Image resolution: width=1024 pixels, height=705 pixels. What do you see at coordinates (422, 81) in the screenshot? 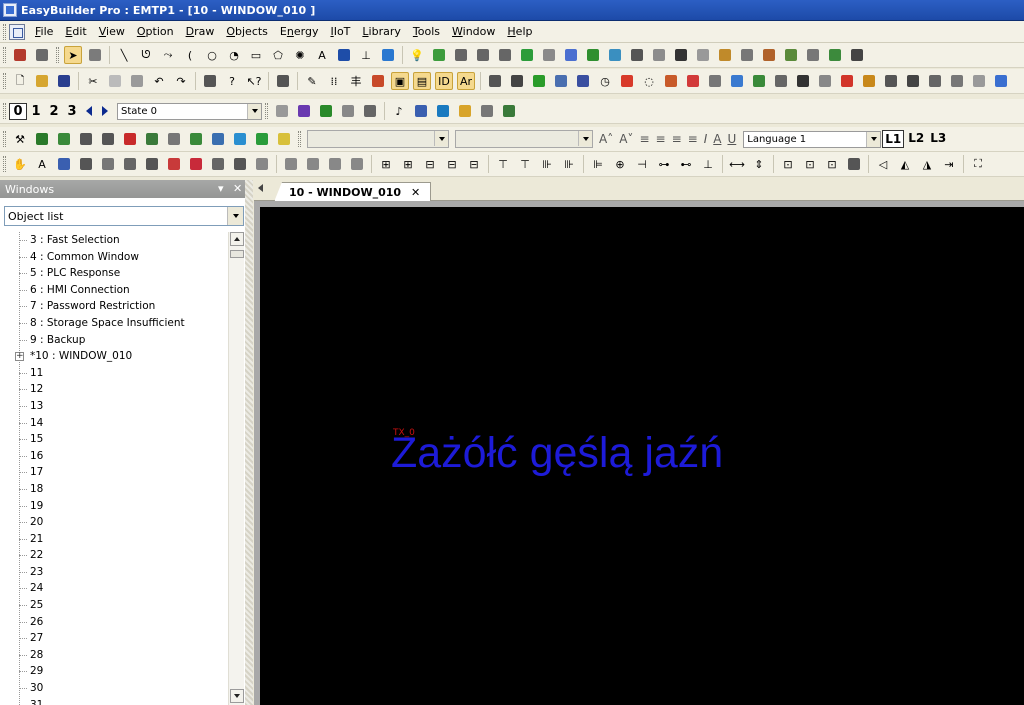
I see `show-label-icon: ▤` at bounding box center [422, 81].